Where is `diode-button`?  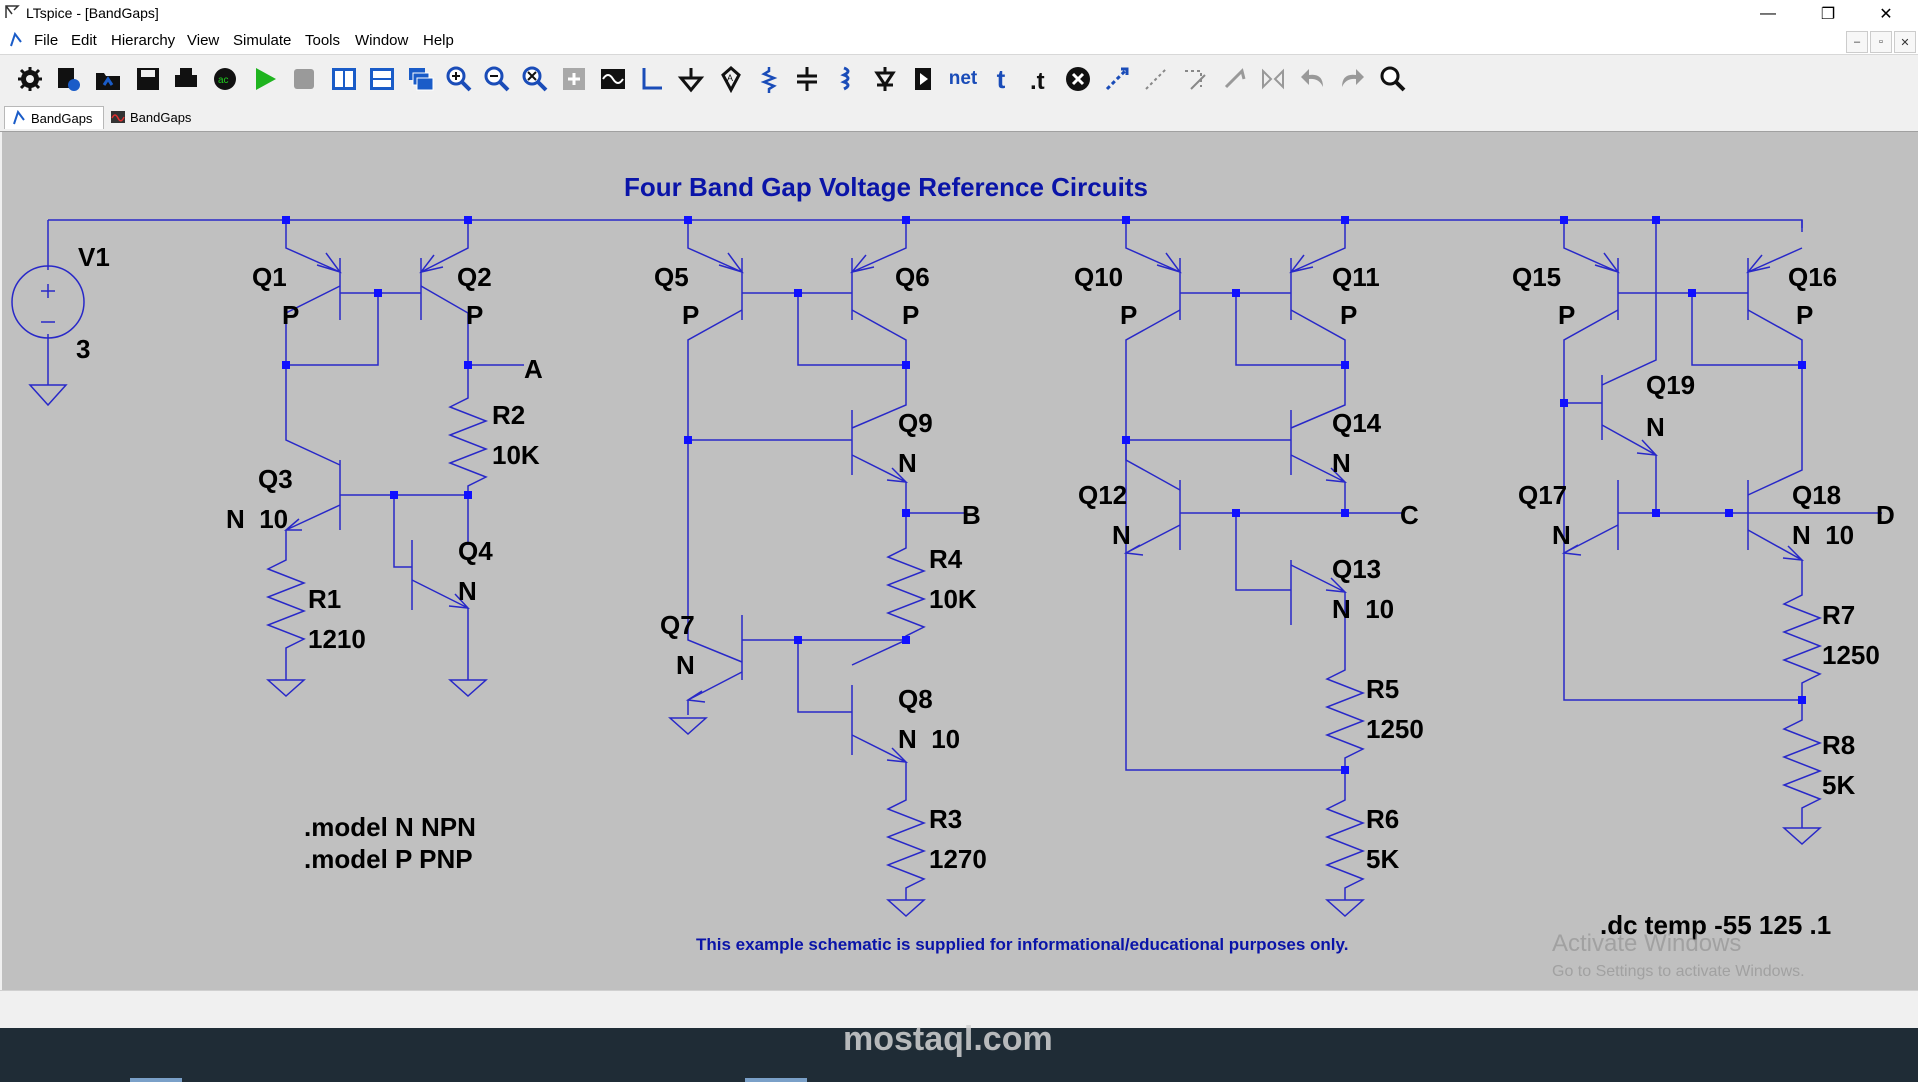 diode-button is located at coordinates (885, 79).